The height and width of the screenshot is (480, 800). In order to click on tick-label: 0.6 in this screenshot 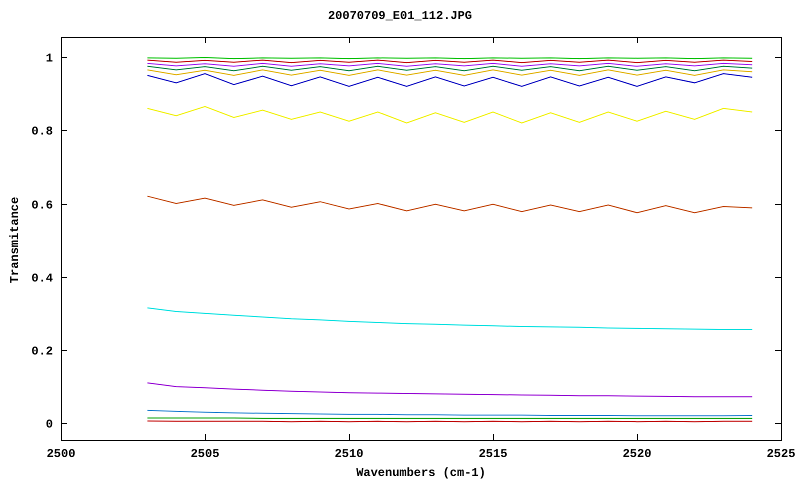, I will do `click(42, 205)`.